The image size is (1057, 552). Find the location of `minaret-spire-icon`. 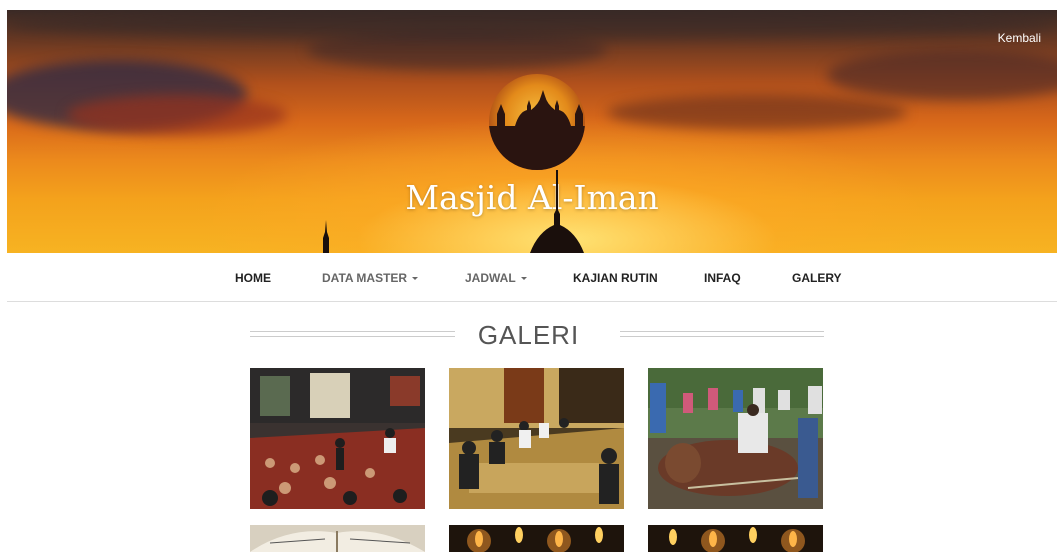

minaret-spire-icon is located at coordinates (326, 236).